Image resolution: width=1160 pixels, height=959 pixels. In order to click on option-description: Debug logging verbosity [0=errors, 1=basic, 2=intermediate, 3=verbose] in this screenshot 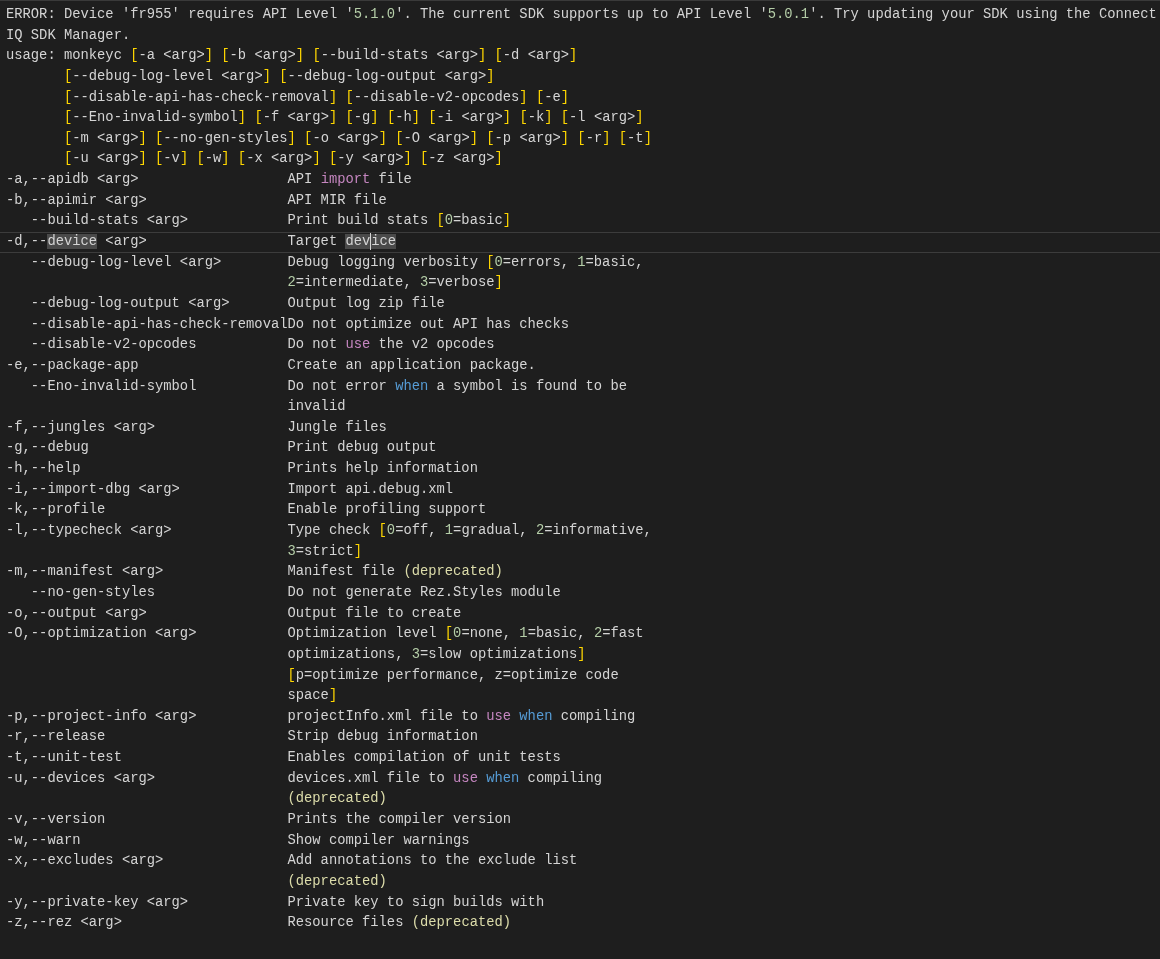, I will do `click(465, 273)`.